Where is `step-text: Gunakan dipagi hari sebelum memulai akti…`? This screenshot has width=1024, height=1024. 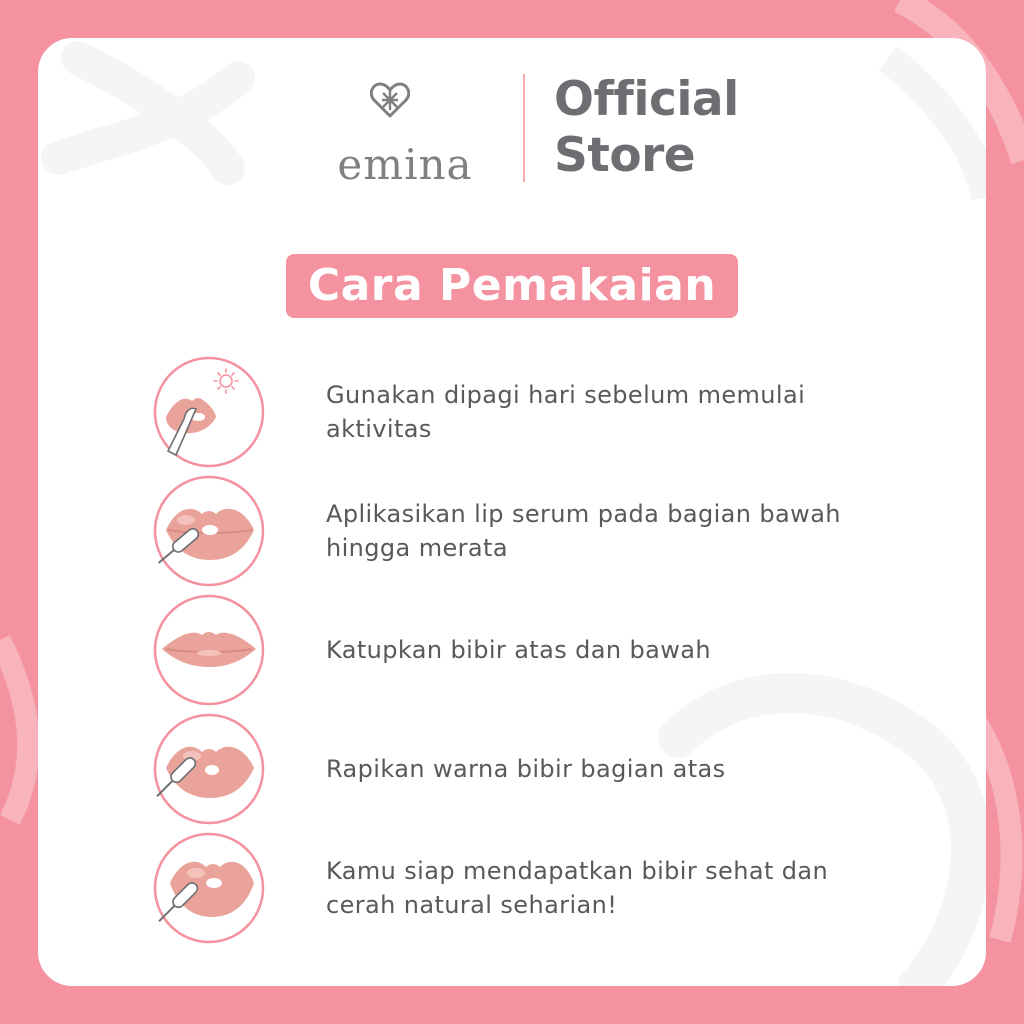
step-text: Gunakan dipagi hari sebelum memulai akti… is located at coordinates (566, 412).